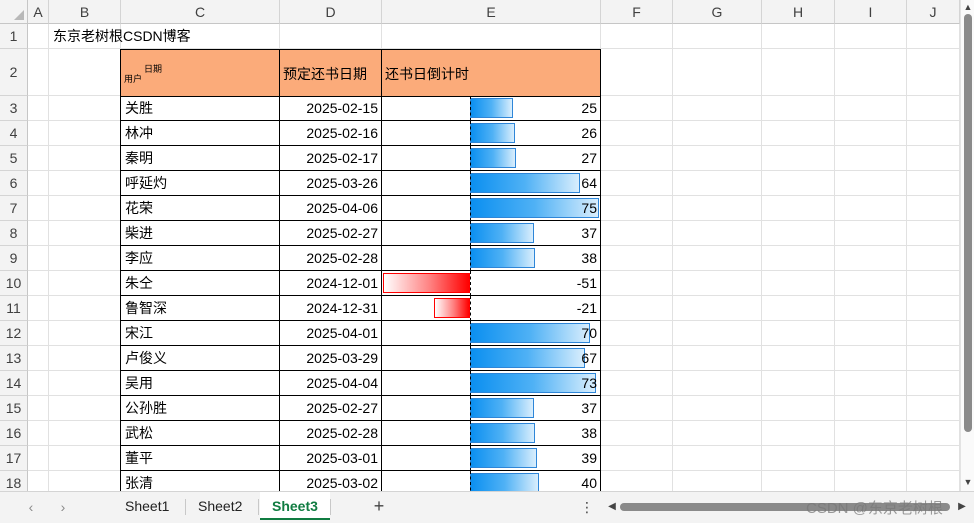  What do you see at coordinates (14, 183) in the screenshot?
I see `row-header: 6` at bounding box center [14, 183].